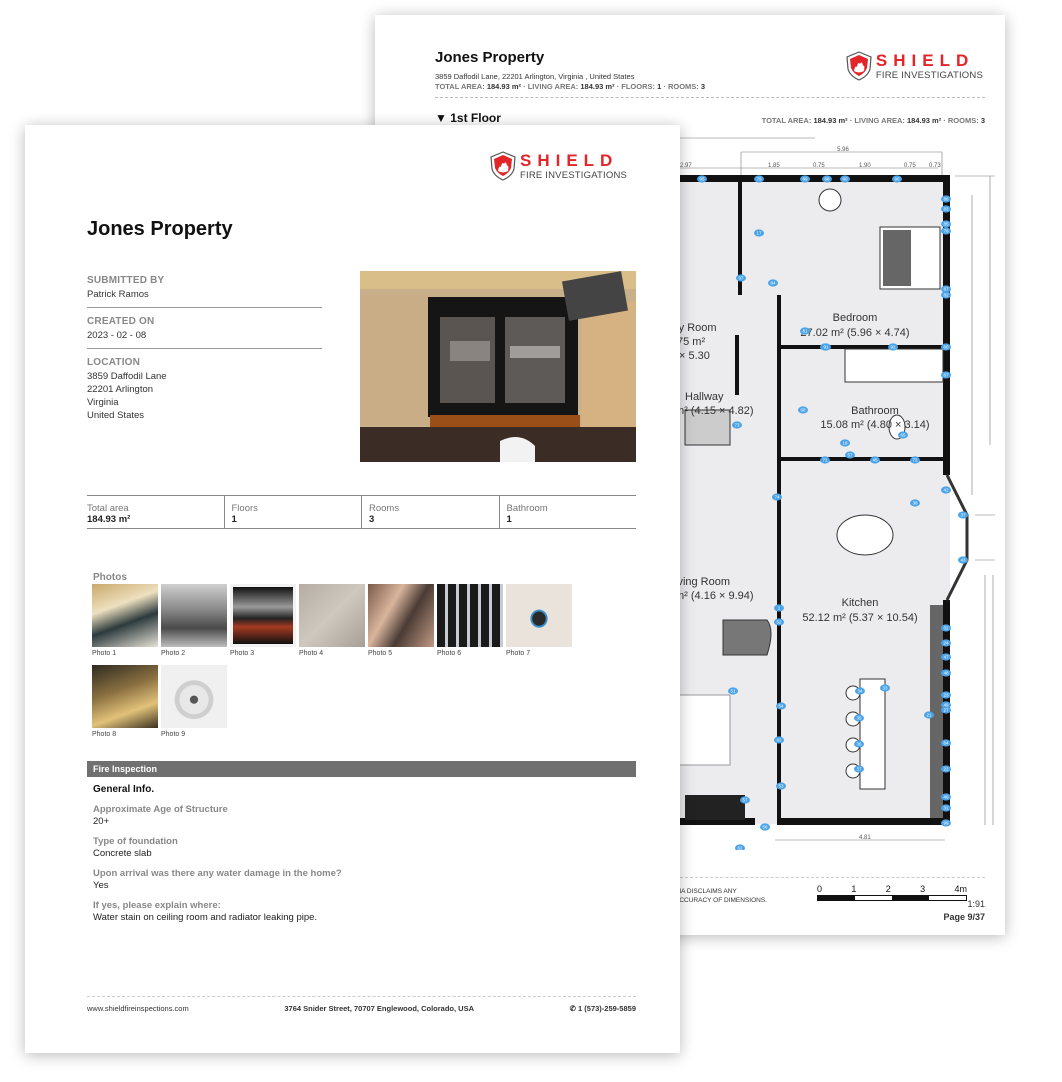 The width and height of the screenshot is (1062, 1082). What do you see at coordinates (929, 715) in the screenshot?
I see `marker: 21` at bounding box center [929, 715].